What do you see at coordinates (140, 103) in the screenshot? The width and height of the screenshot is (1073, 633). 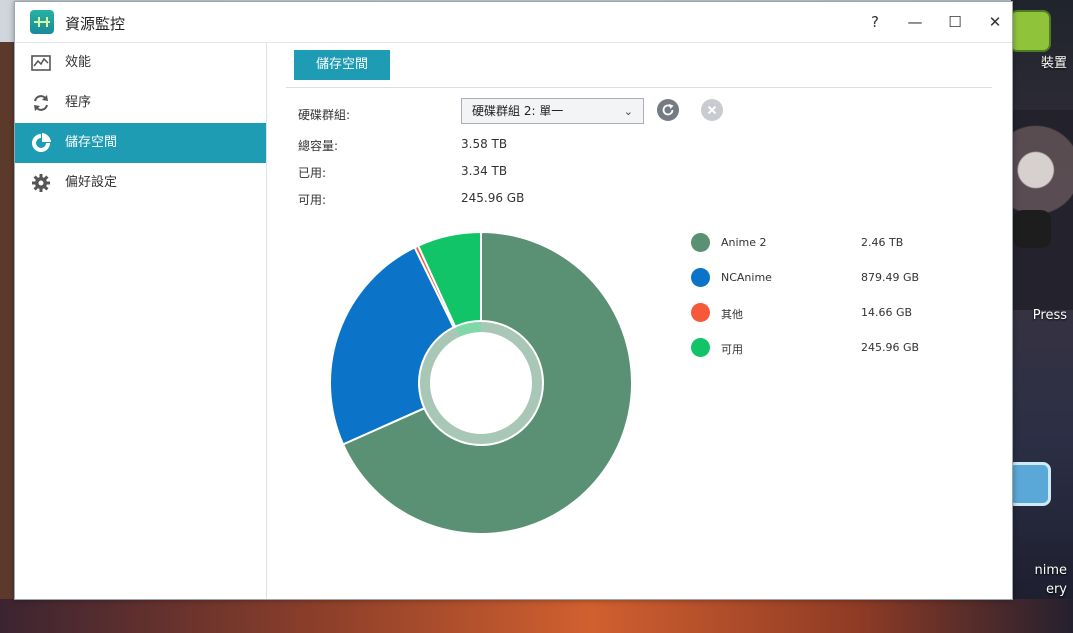 I see `sidebar-item-process: 程序` at bounding box center [140, 103].